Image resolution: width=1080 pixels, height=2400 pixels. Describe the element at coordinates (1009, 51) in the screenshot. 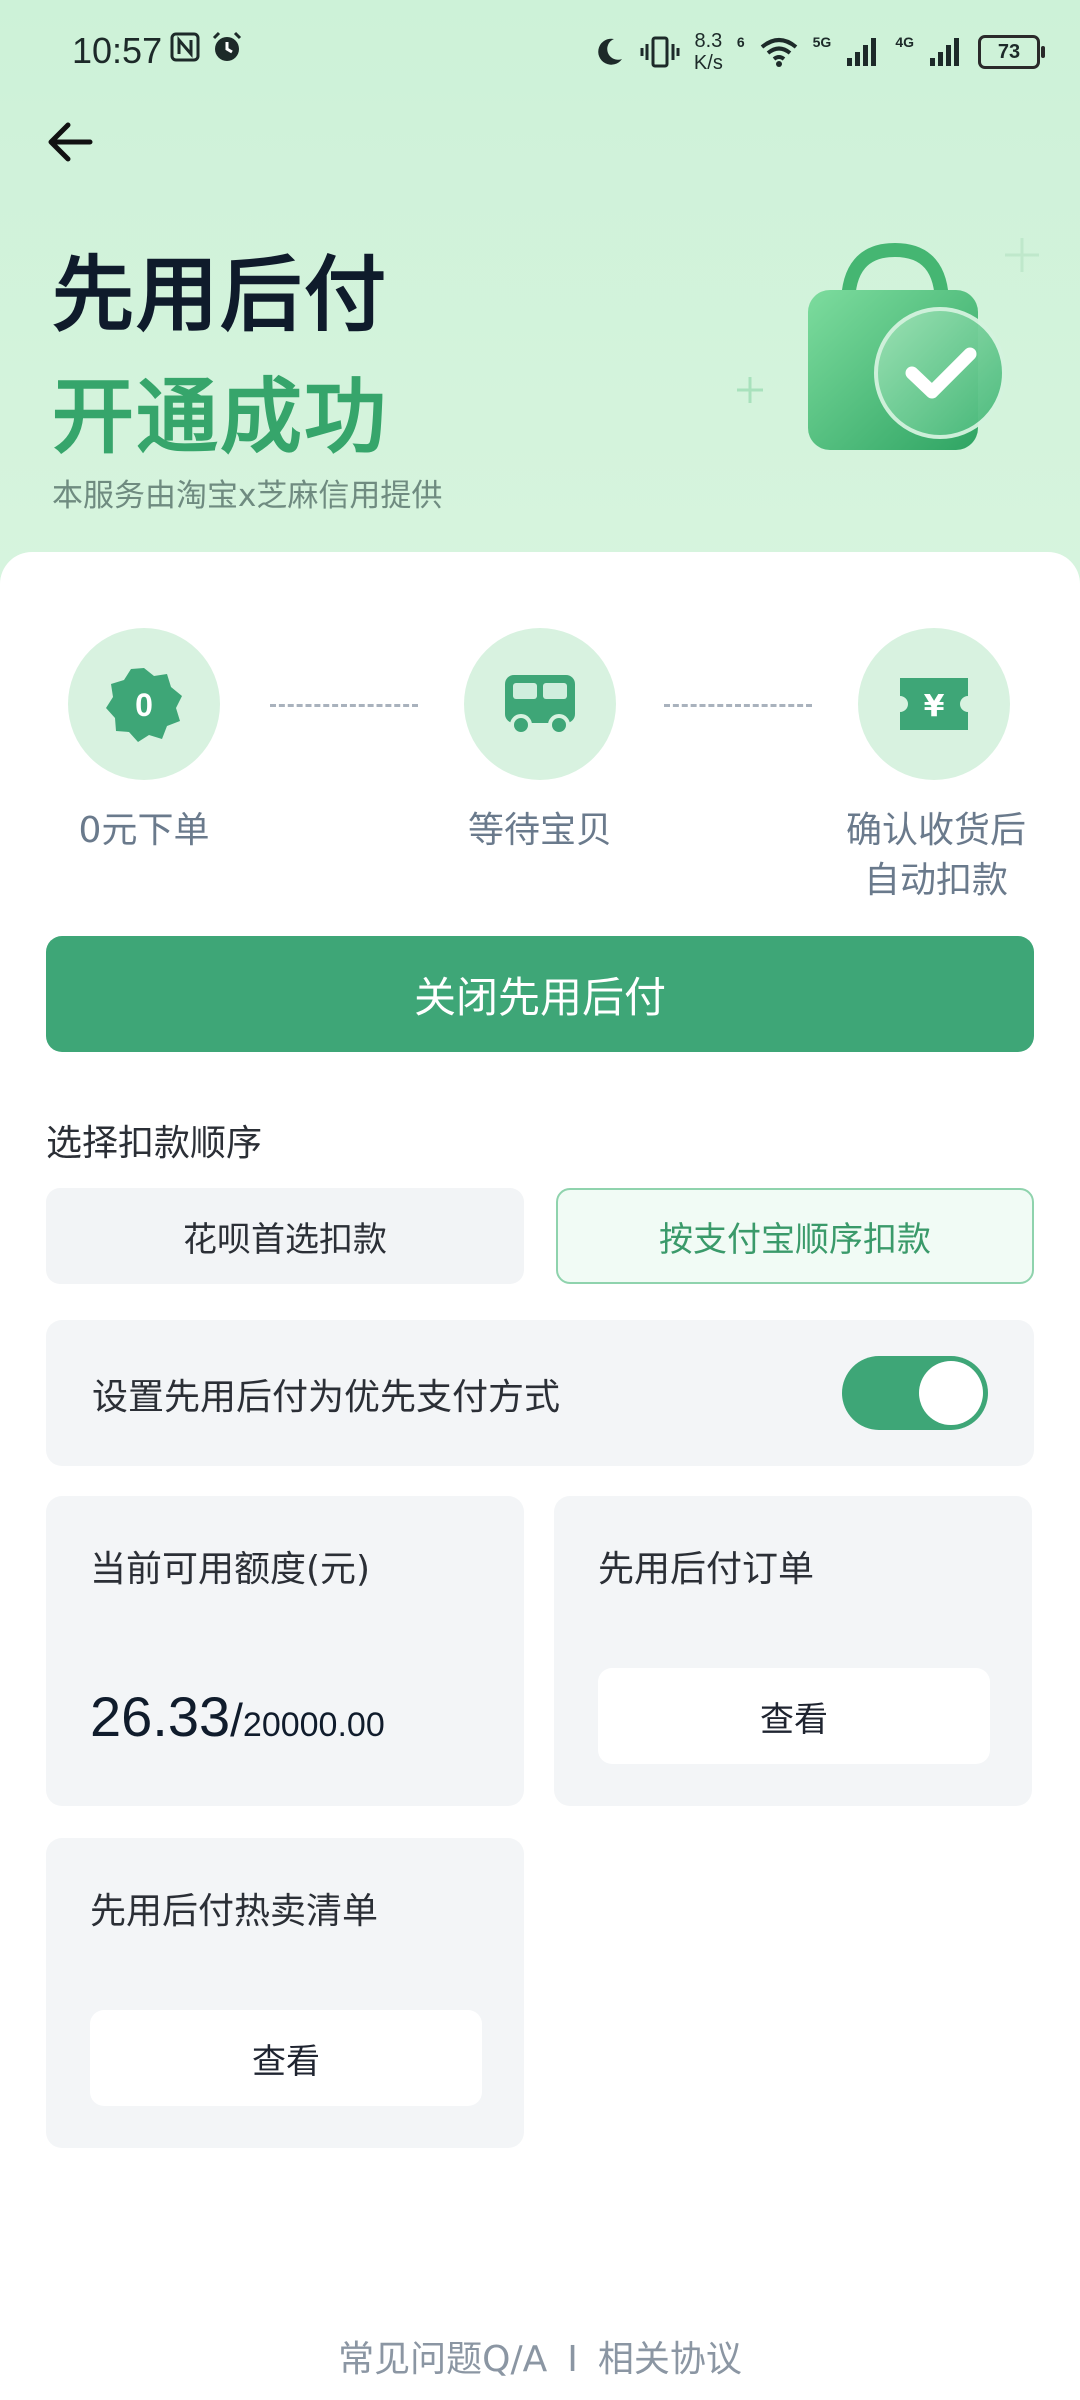

I see `battery-level: 73` at that location.